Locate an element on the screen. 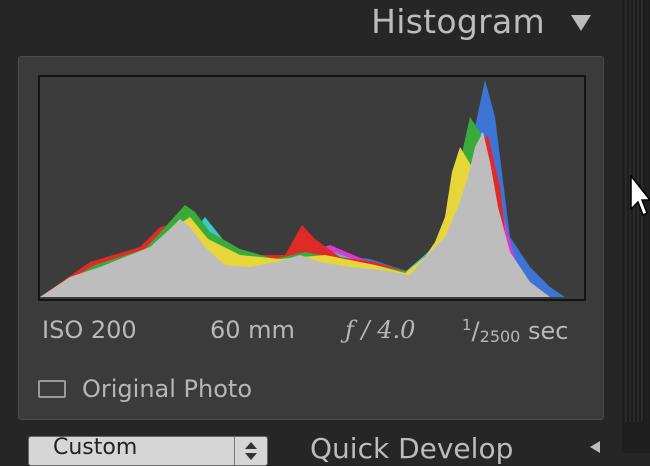 The width and height of the screenshot is (650, 466). triangle-left-icon is located at coordinates (595, 447).